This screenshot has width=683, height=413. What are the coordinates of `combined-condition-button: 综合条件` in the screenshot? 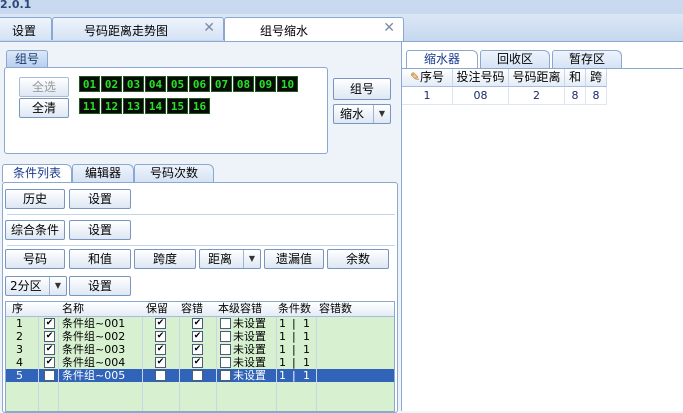 It's located at (35, 230).